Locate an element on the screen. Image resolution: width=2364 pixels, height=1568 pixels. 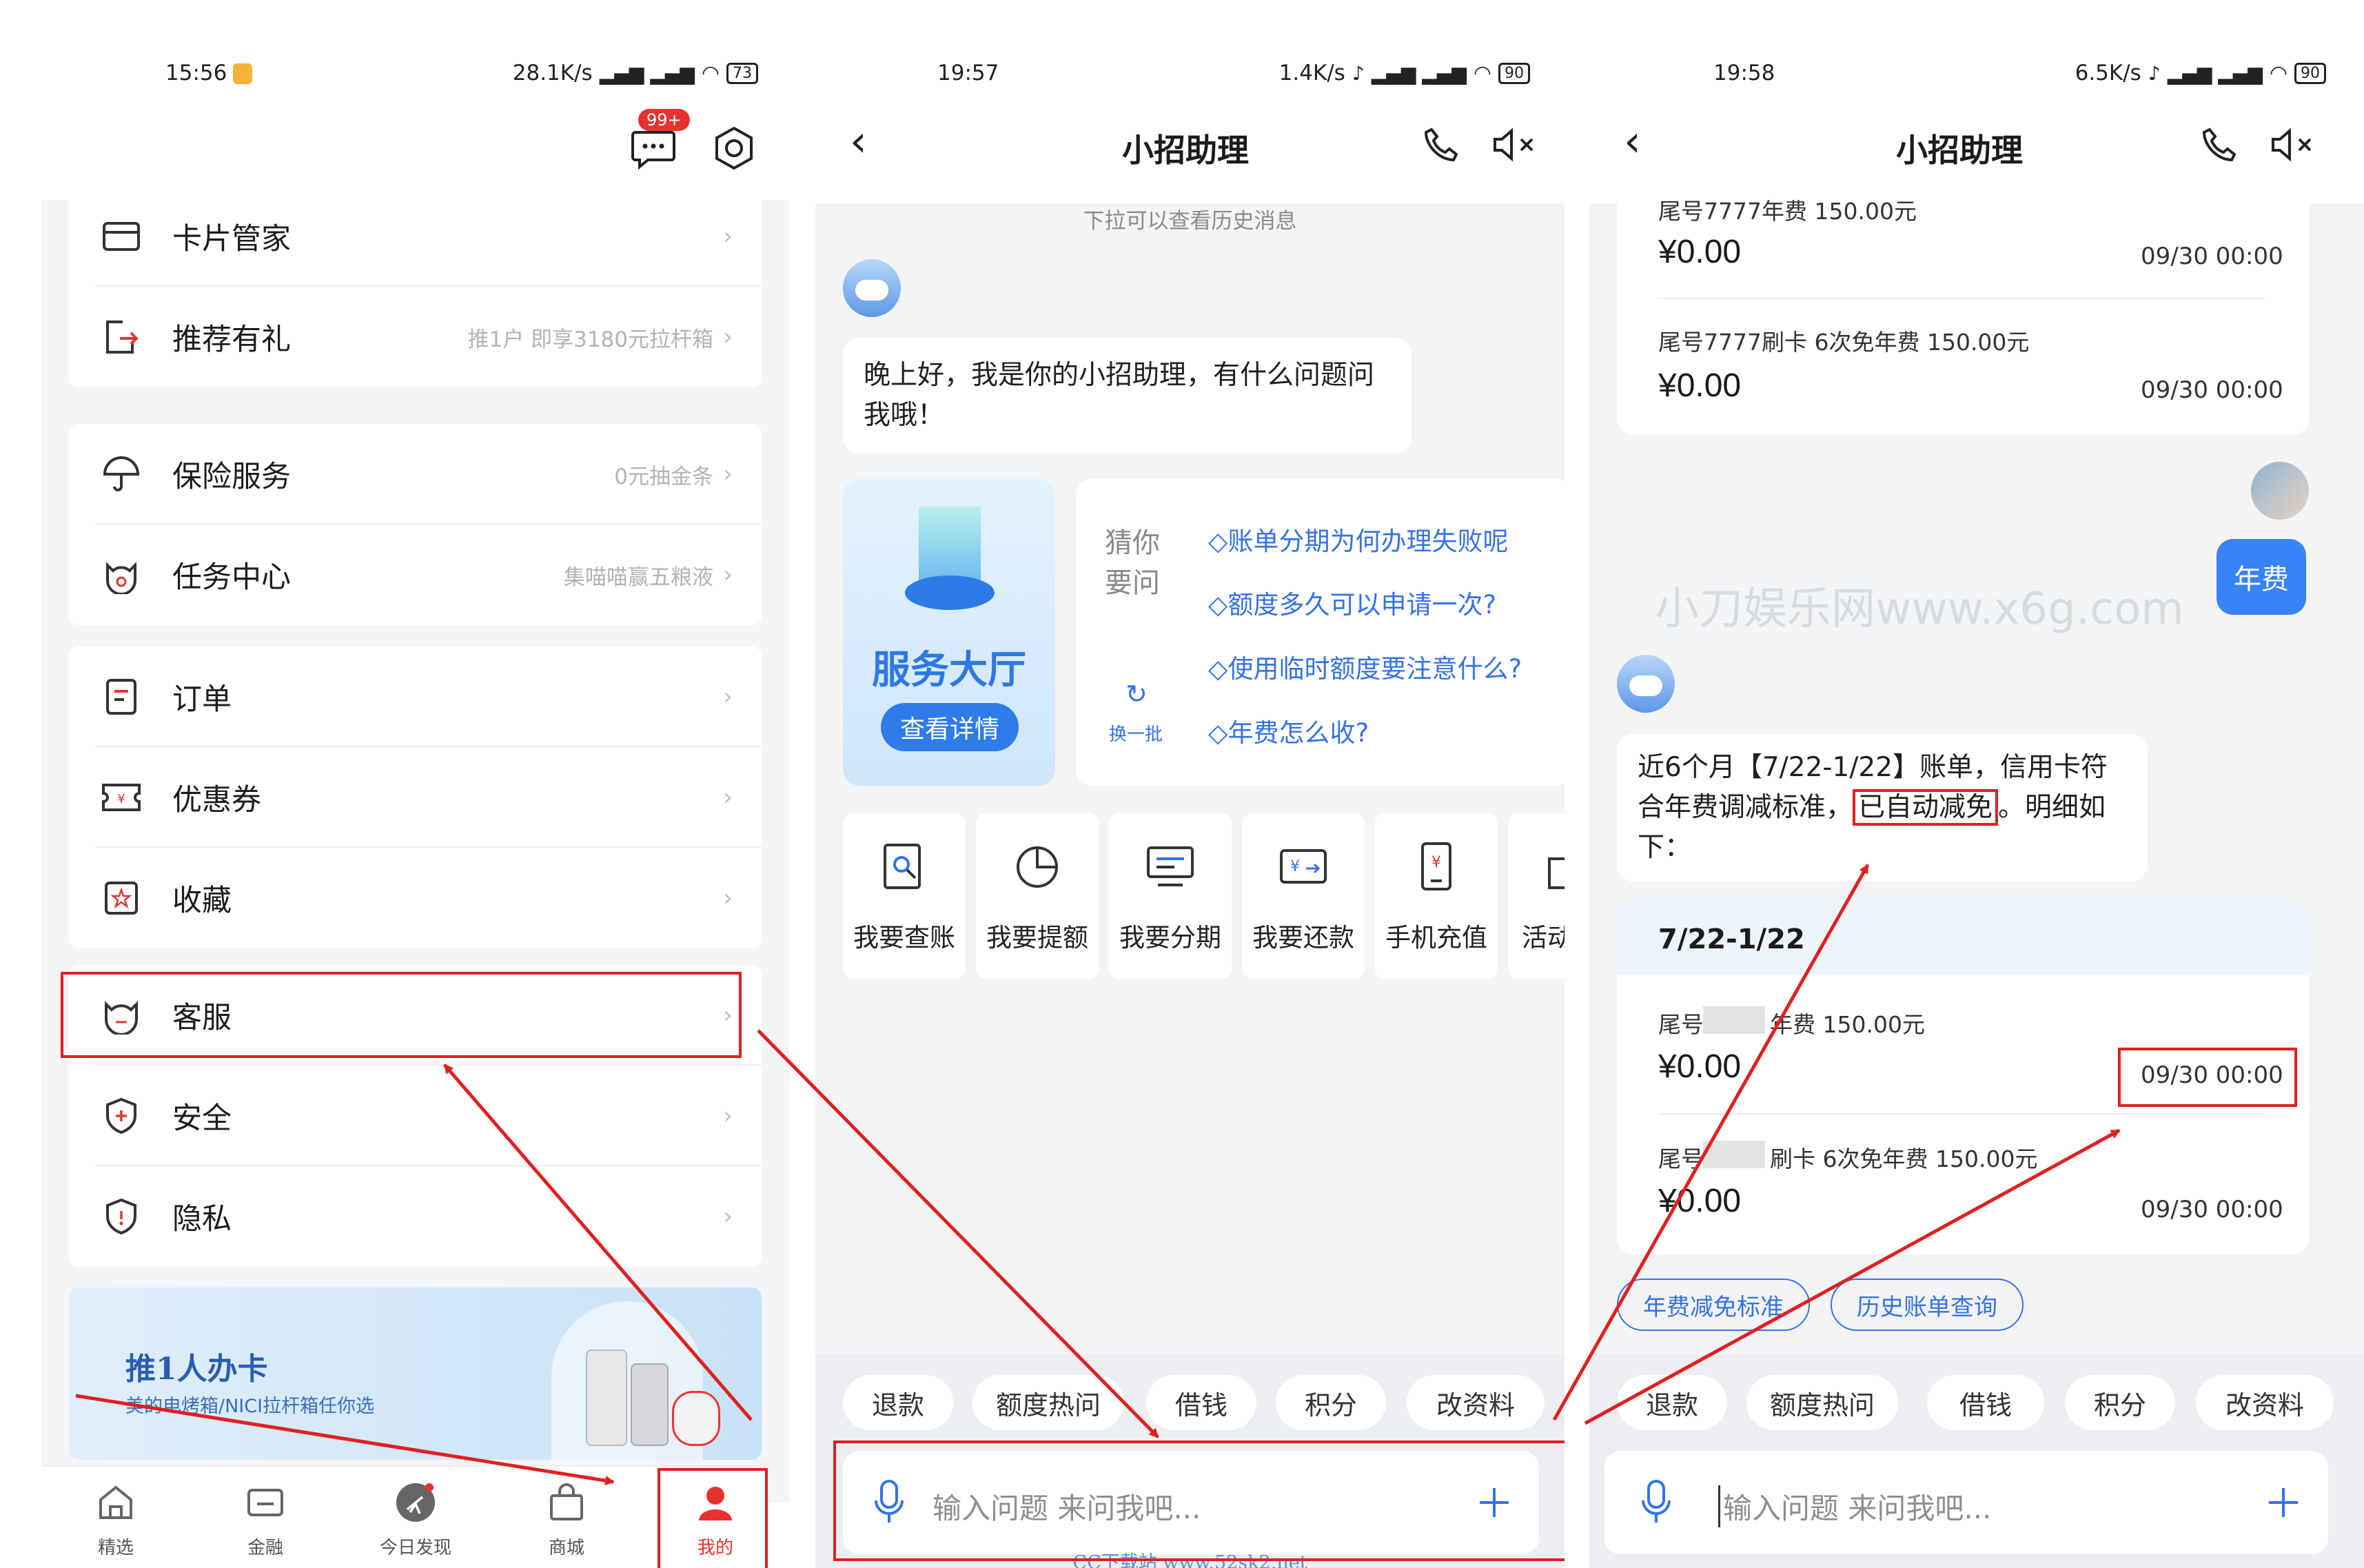
home-icon is located at coordinates (115, 1502).